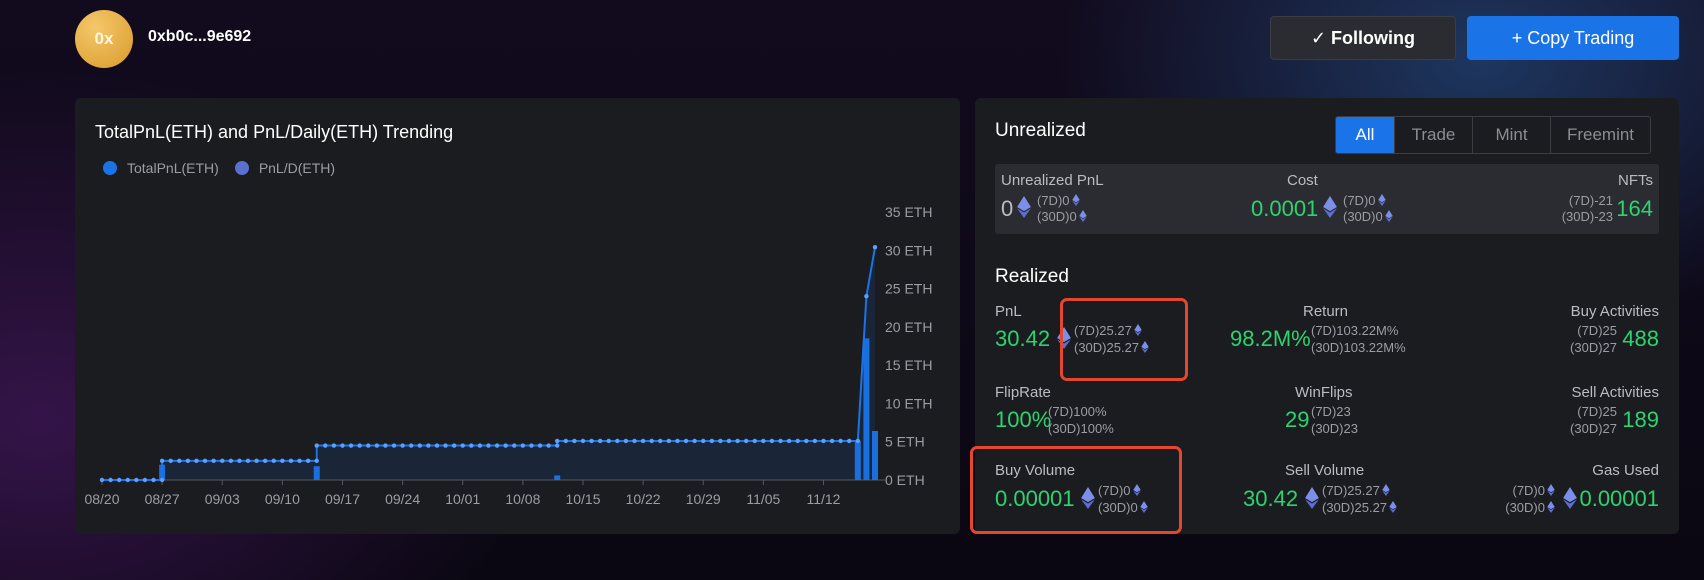  What do you see at coordinates (1590, 200) in the screenshot?
I see `nfts-7d: (7D)-21` at bounding box center [1590, 200].